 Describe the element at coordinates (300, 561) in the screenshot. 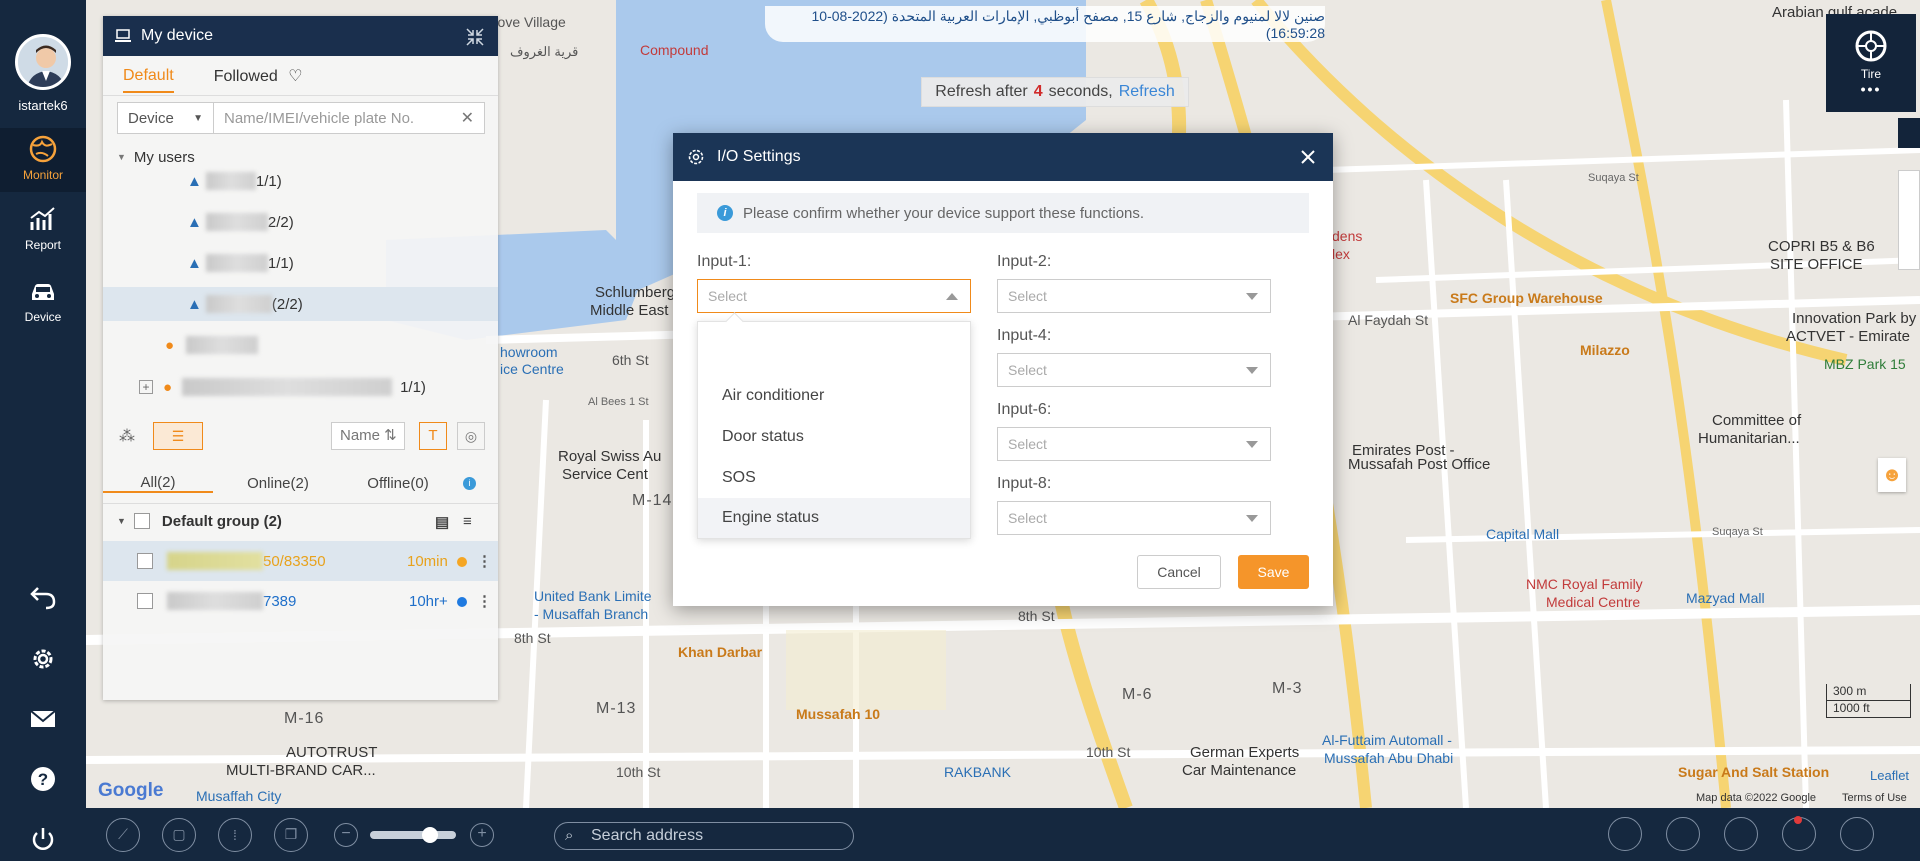

I see `device-row: 50/83350 10min ⋮` at that location.